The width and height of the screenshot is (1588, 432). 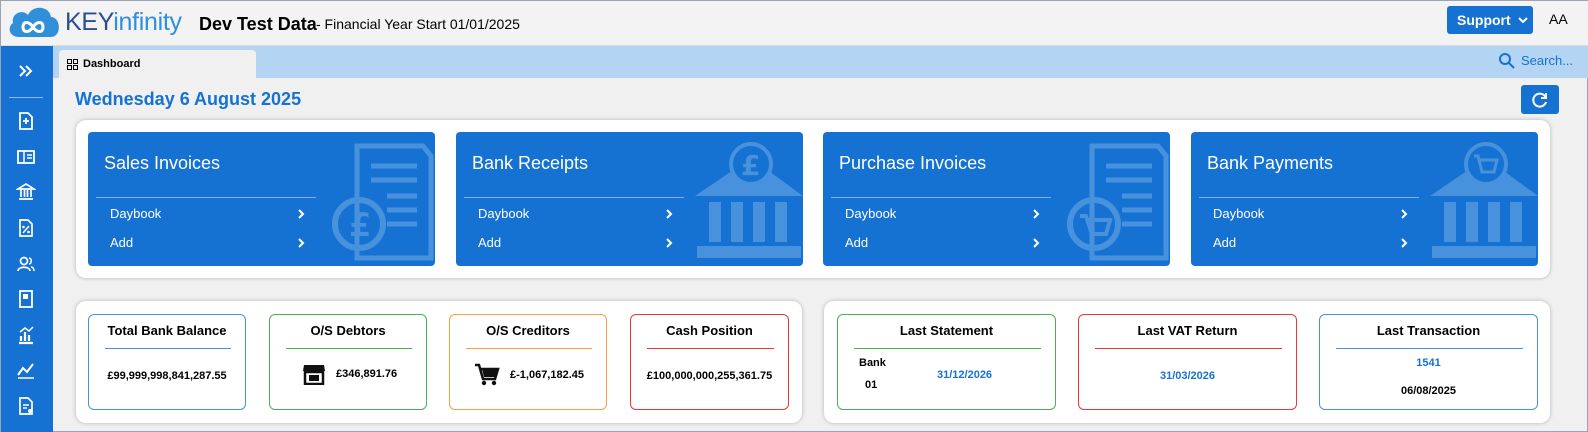 I want to click on cloud-infinity-logo-icon, so click(x=34, y=22).